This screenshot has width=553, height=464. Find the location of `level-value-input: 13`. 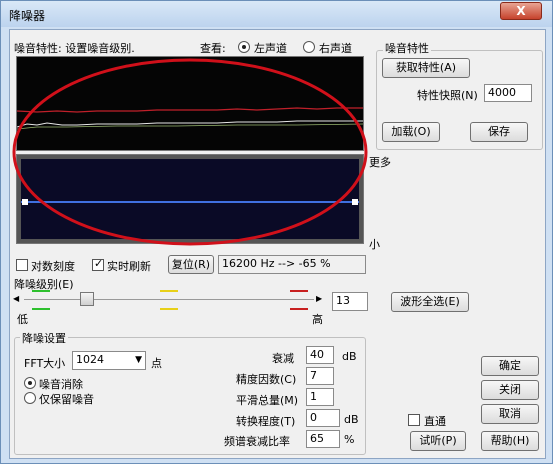

level-value-input: 13 is located at coordinates (350, 301).